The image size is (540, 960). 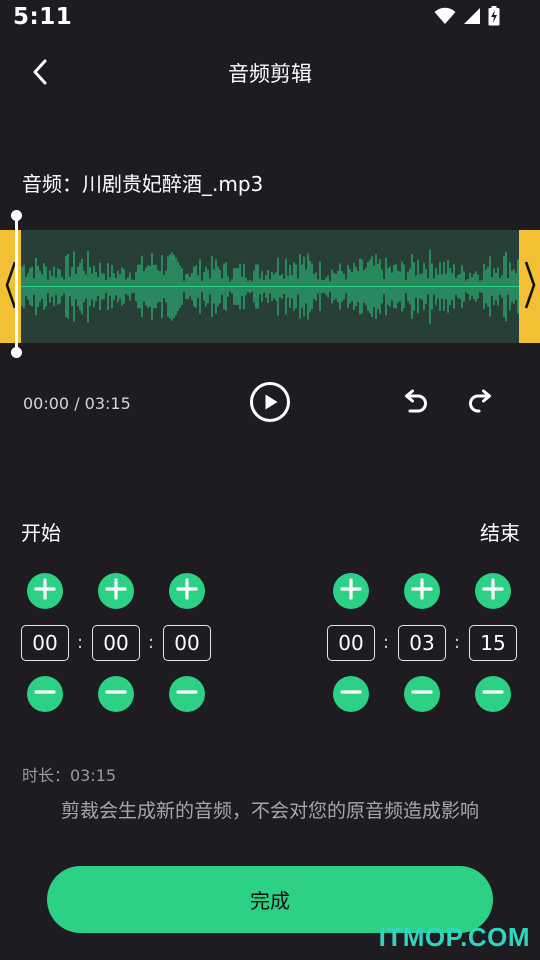 What do you see at coordinates (116, 643) in the screenshot?
I see `start-minutes-field: 00` at bounding box center [116, 643].